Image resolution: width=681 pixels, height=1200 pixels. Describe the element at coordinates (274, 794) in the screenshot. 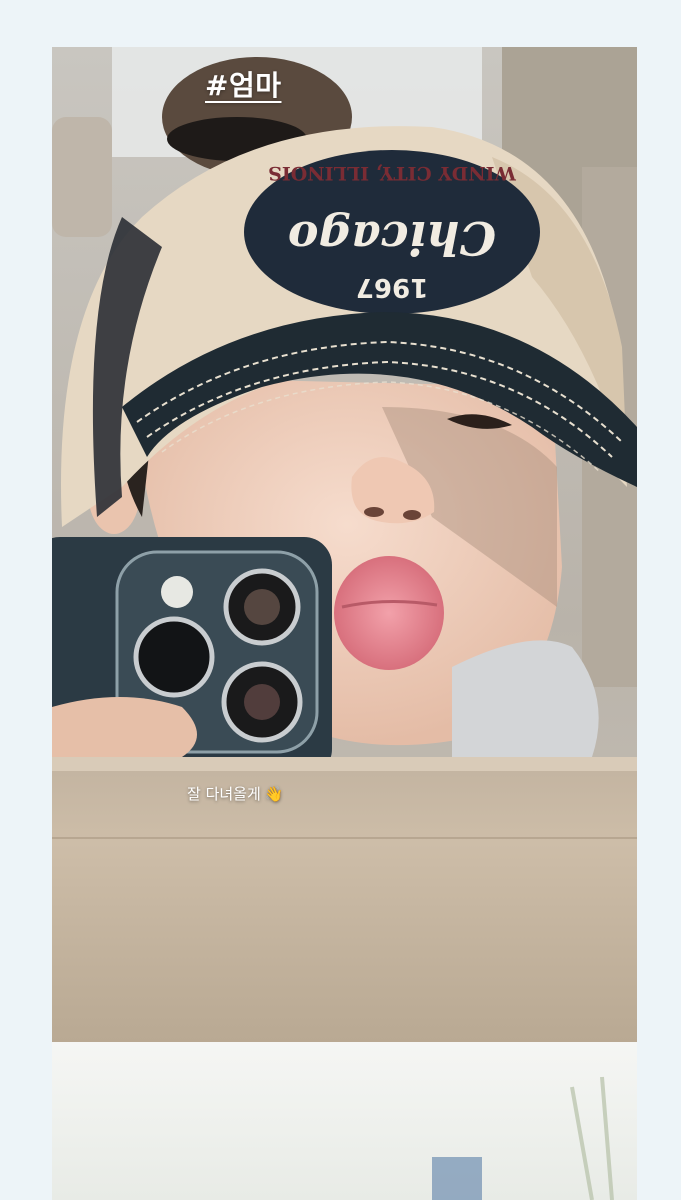

I see `waving-hand-icon: 👋` at that location.